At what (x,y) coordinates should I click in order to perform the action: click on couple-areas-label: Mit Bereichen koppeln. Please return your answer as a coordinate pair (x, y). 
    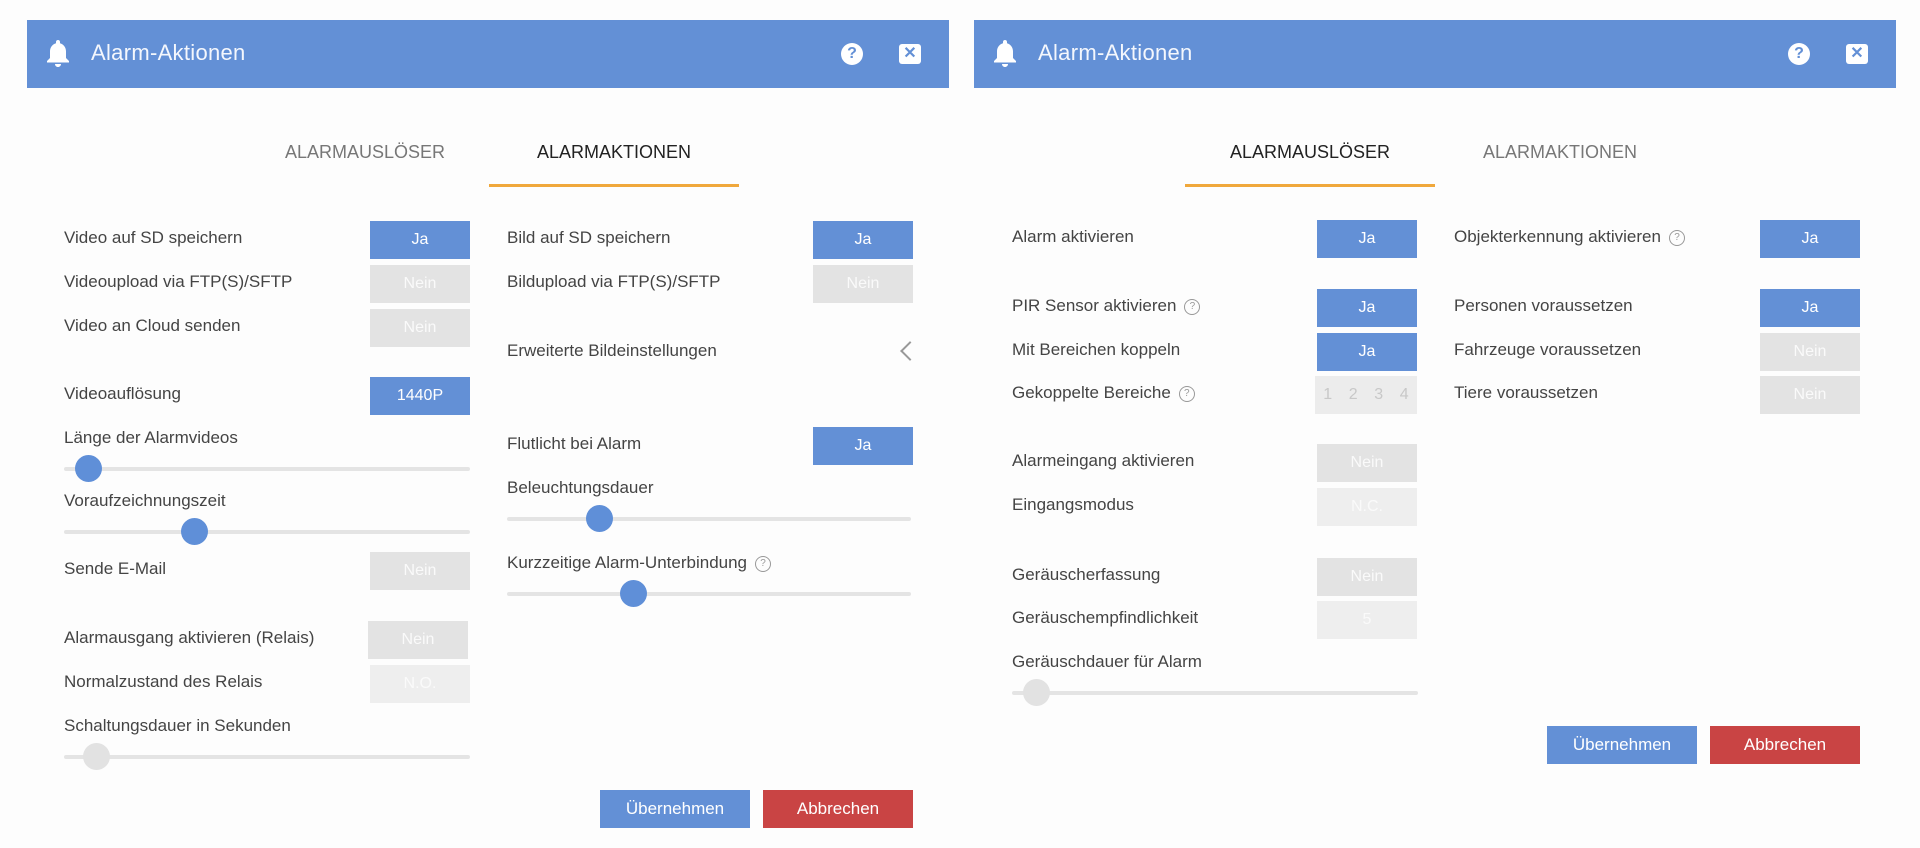
    Looking at the image, I should click on (1096, 349).